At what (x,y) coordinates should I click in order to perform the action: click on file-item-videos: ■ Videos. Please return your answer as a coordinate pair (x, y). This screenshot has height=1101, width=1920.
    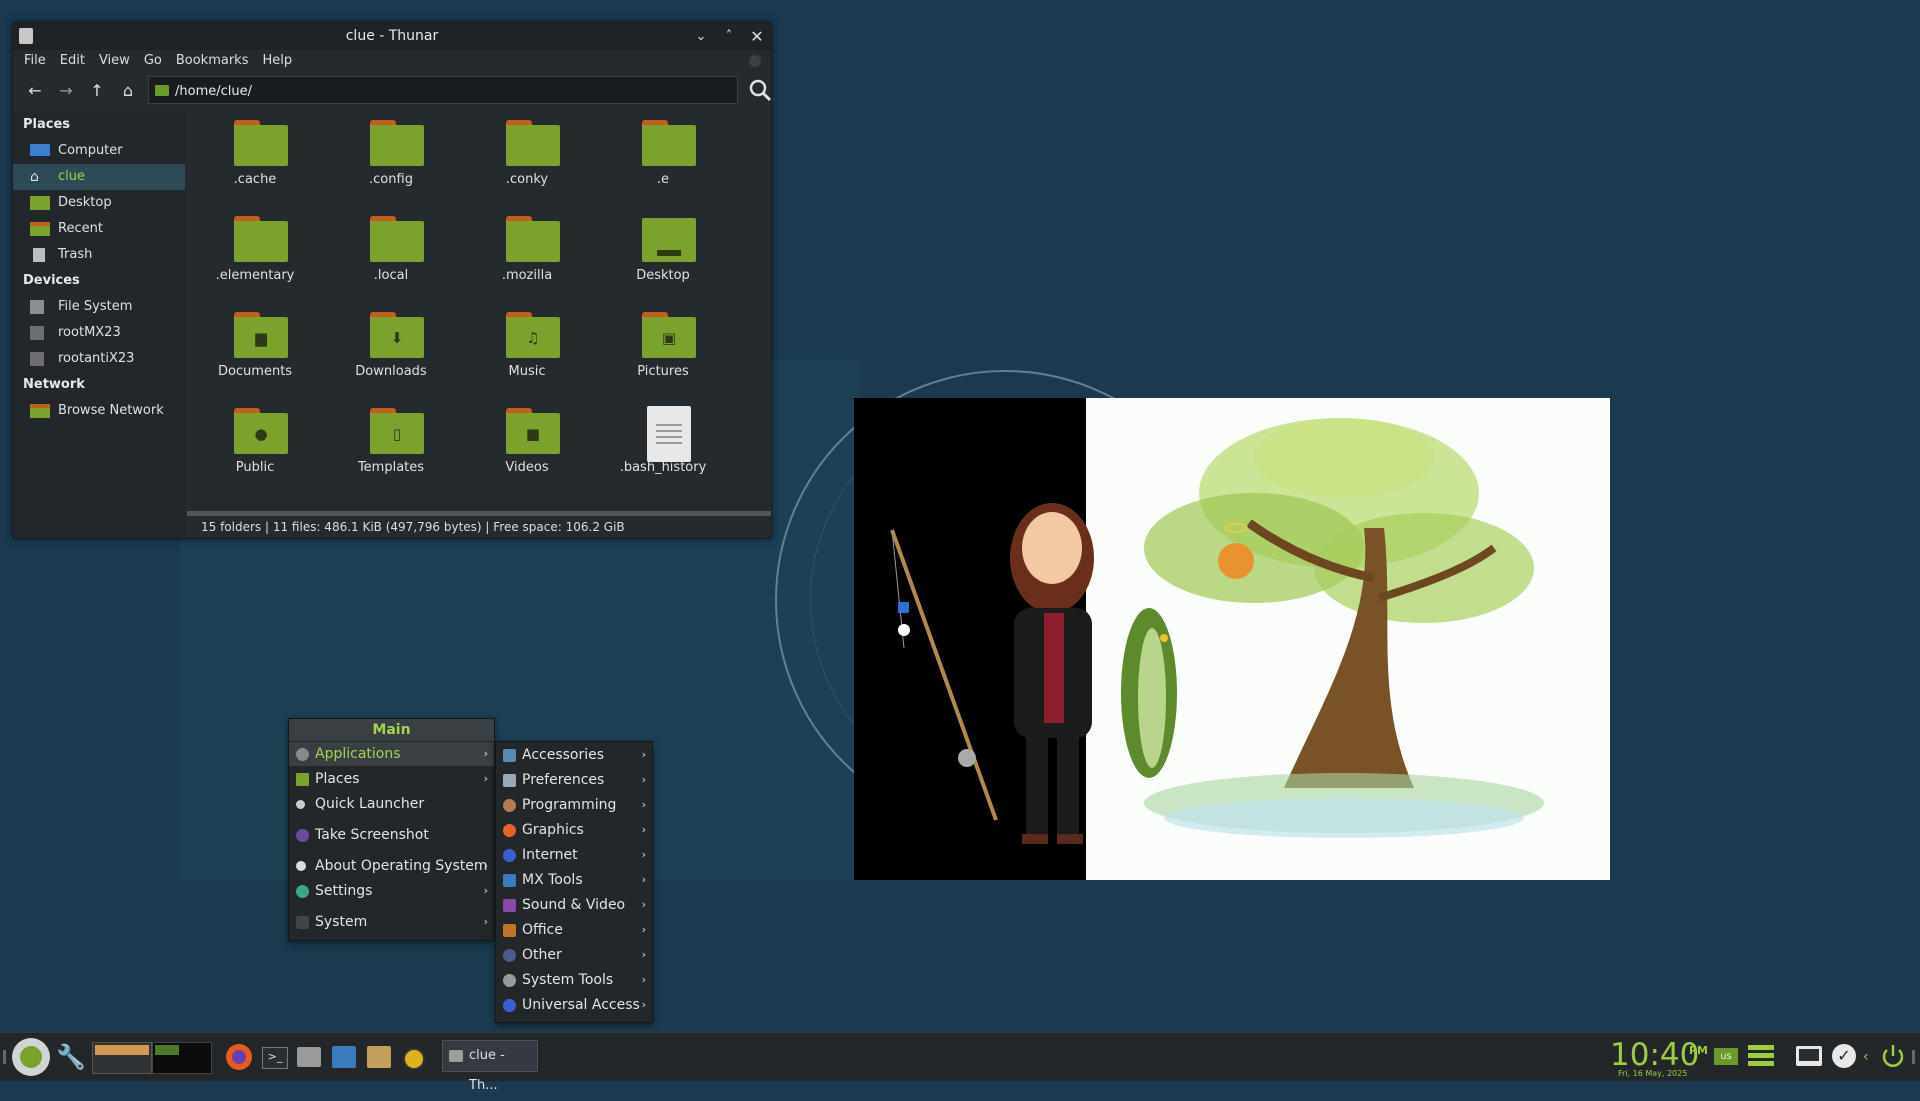
    Looking at the image, I should click on (527, 446).